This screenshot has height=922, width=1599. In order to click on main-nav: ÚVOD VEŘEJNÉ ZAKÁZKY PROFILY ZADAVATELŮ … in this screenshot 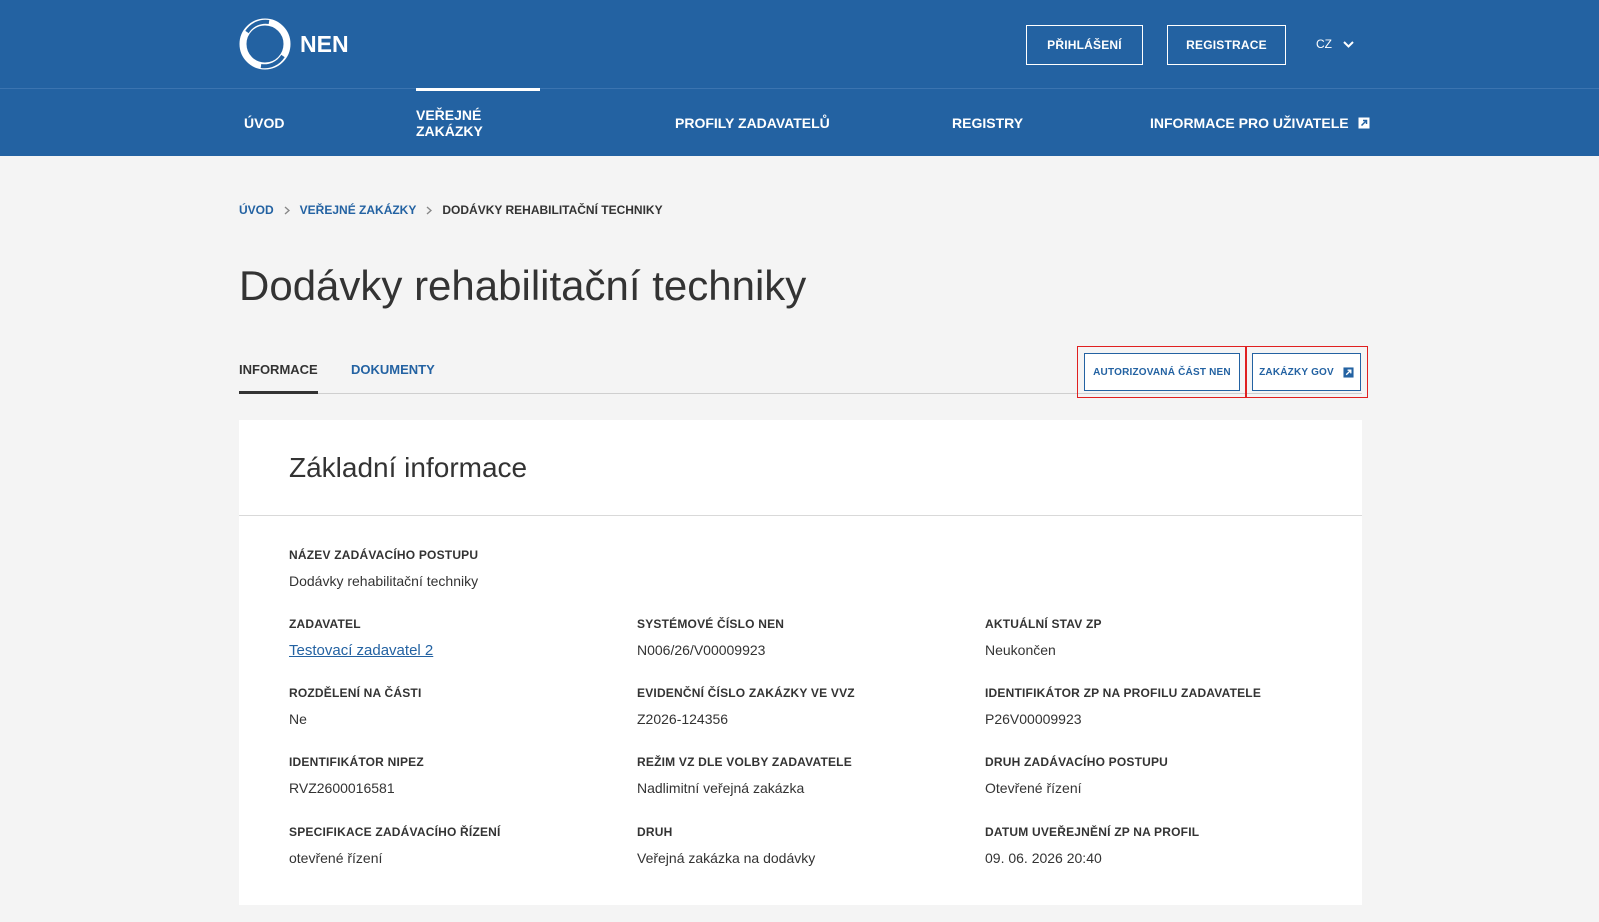, I will do `click(799, 122)`.